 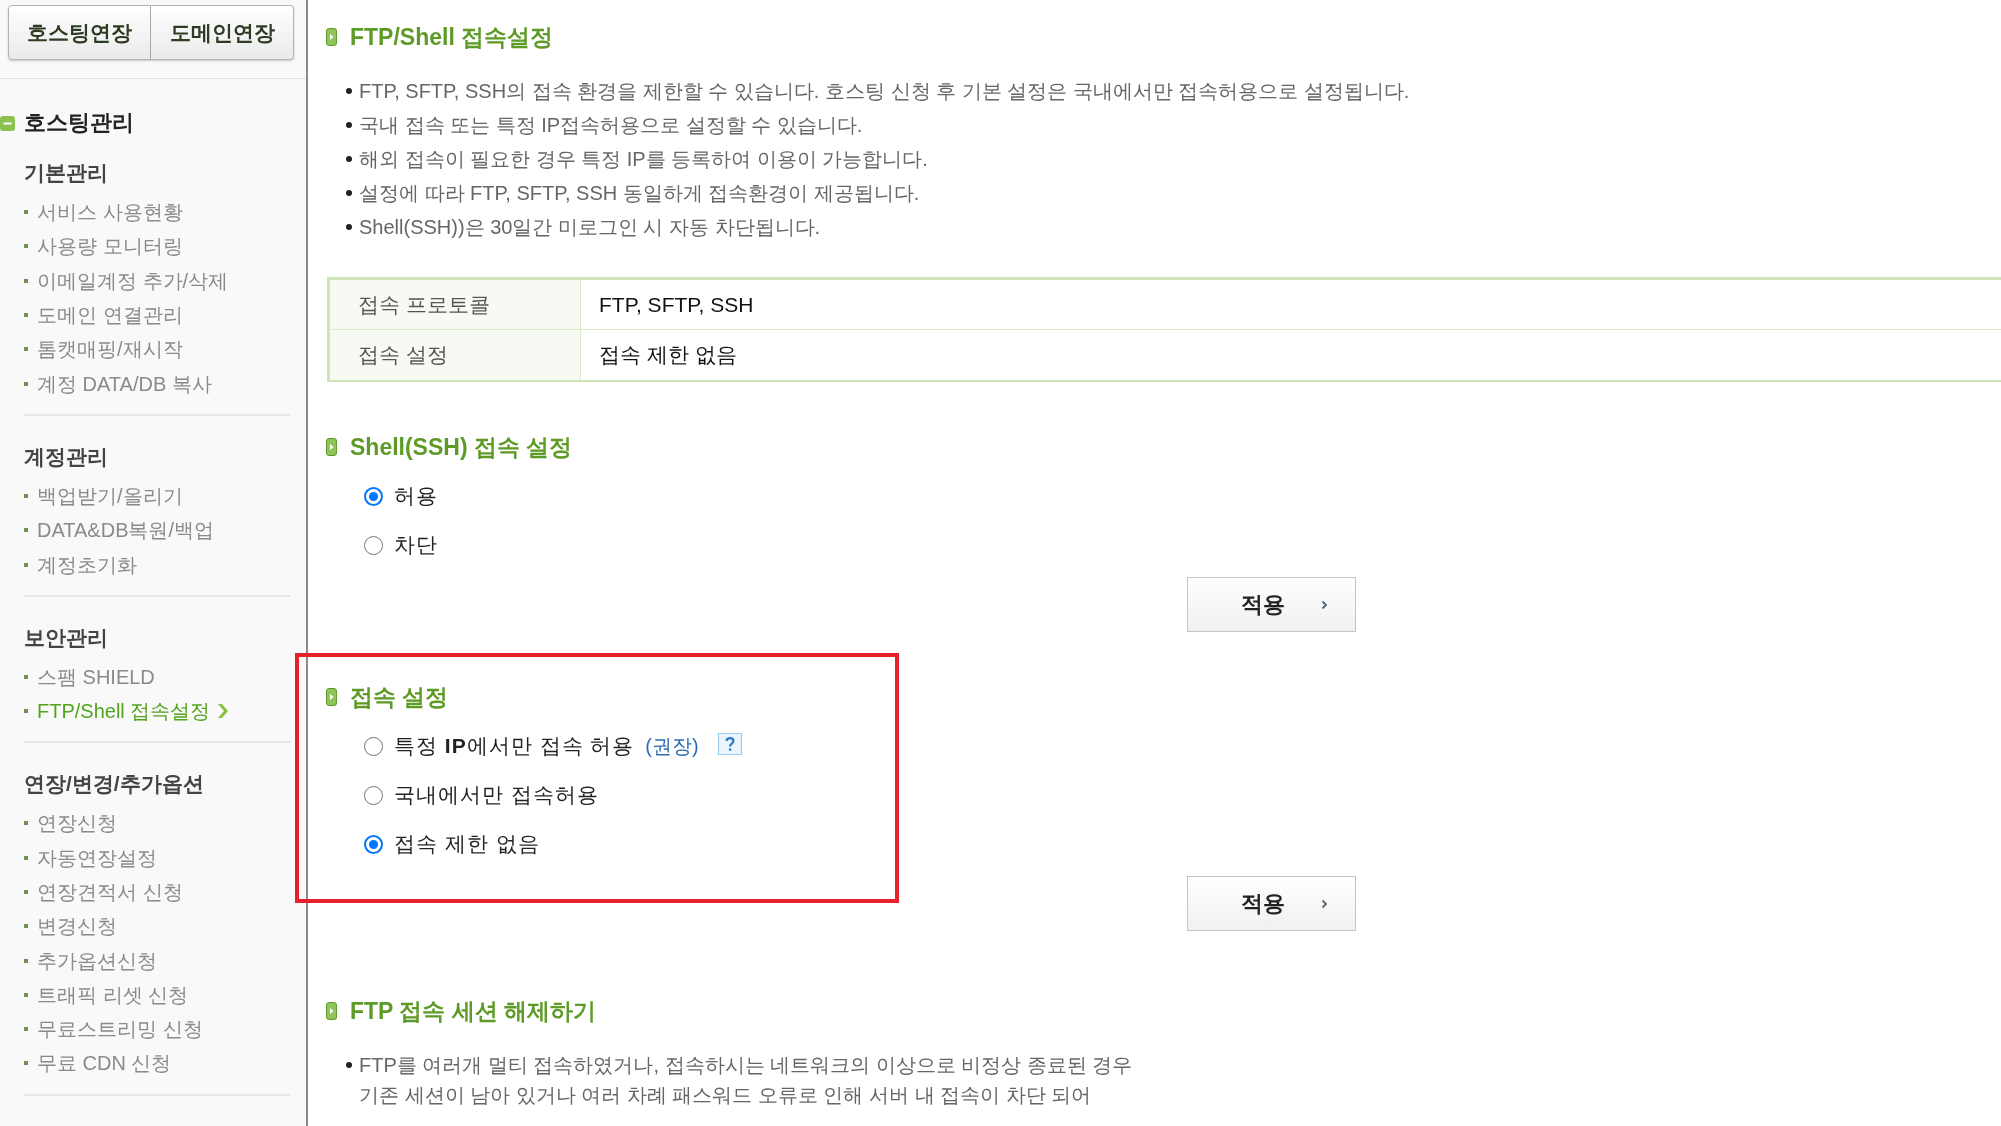 What do you see at coordinates (66, 173) in the screenshot?
I see `menu-group-title: 기본관리` at bounding box center [66, 173].